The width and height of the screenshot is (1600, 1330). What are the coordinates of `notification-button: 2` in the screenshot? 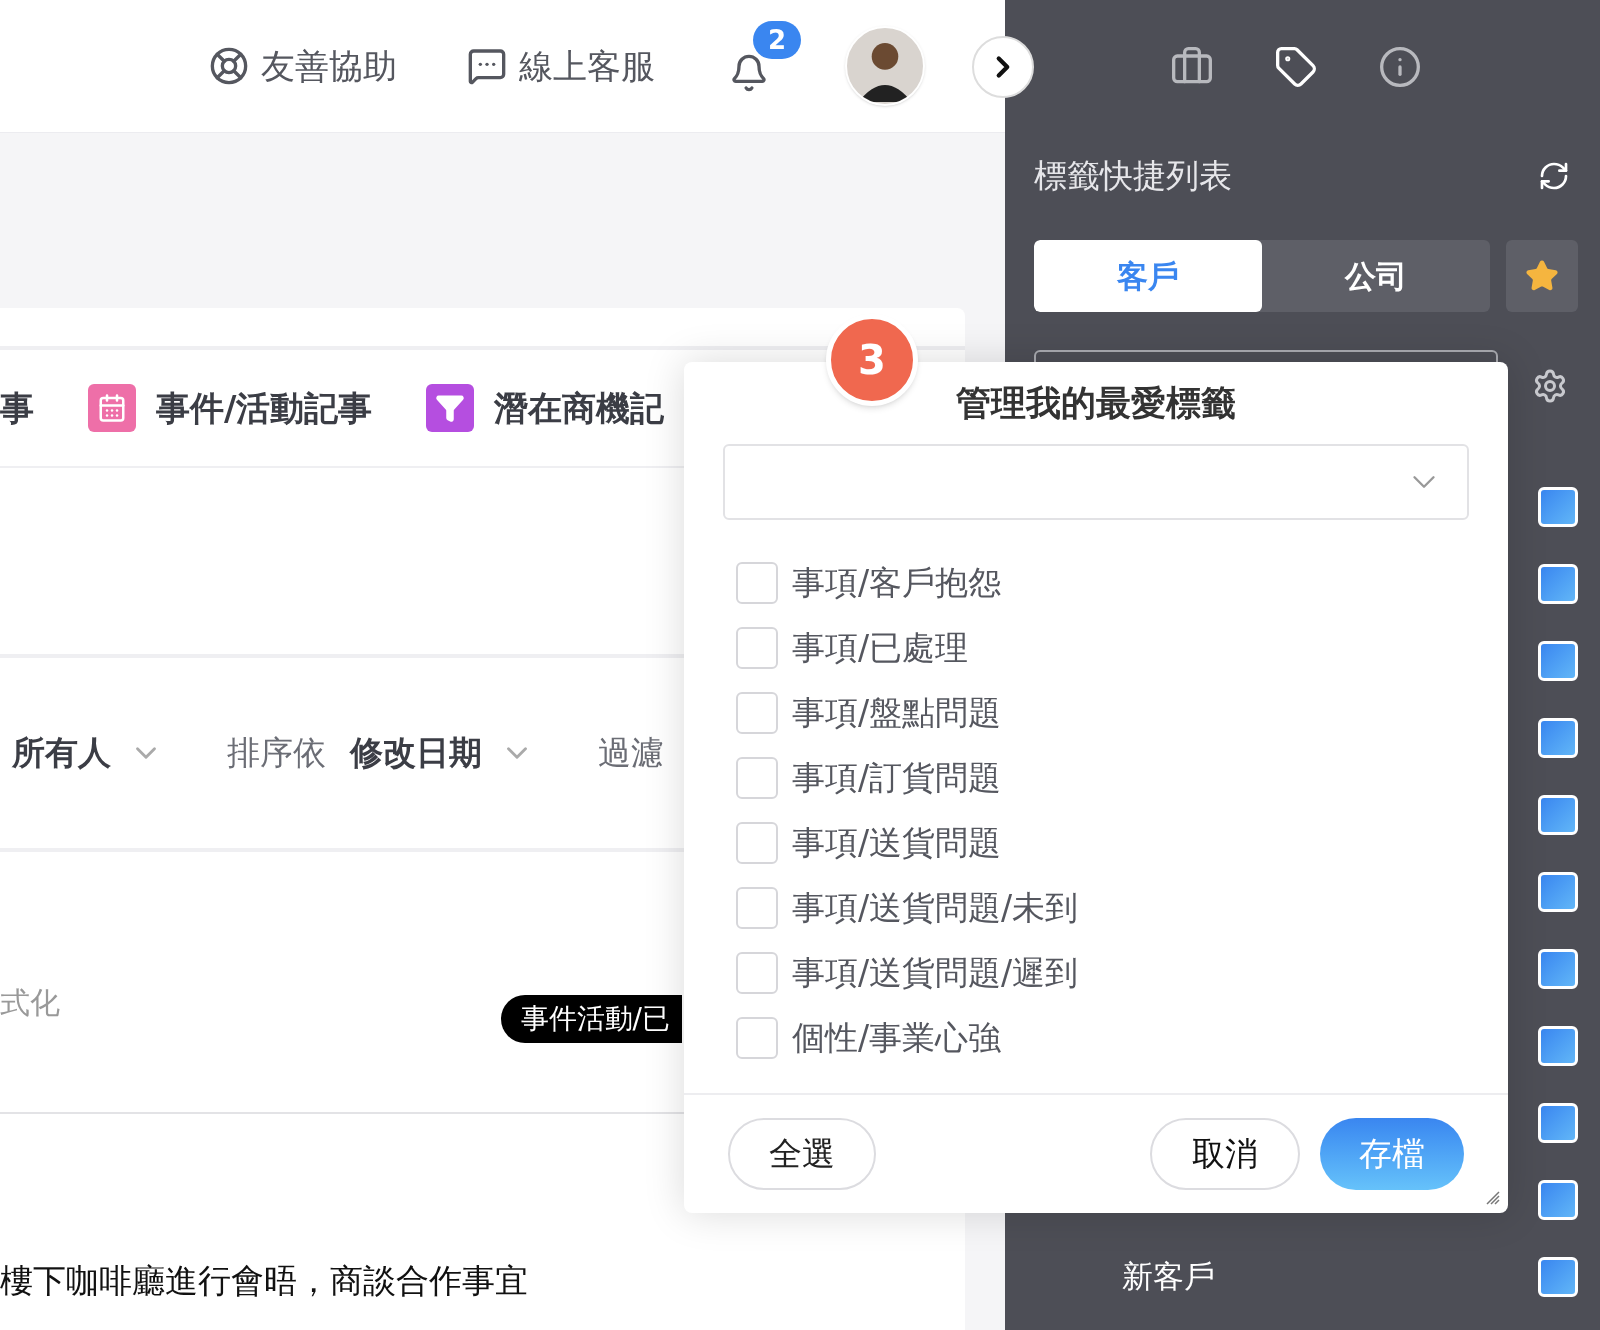 It's located at (763, 59).